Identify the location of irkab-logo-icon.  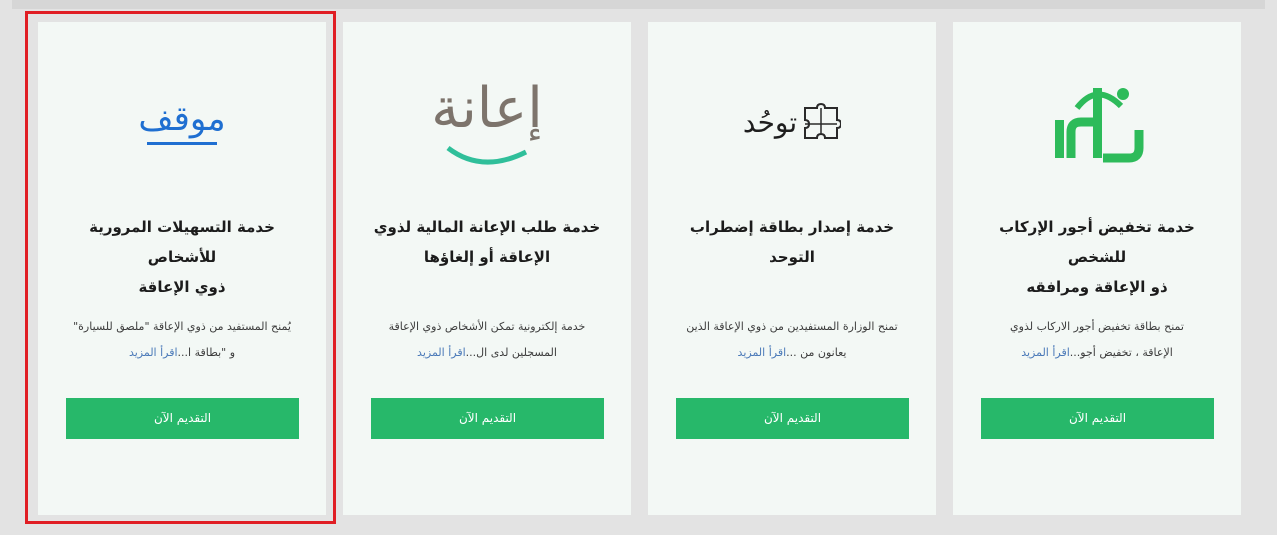
(1099, 125).